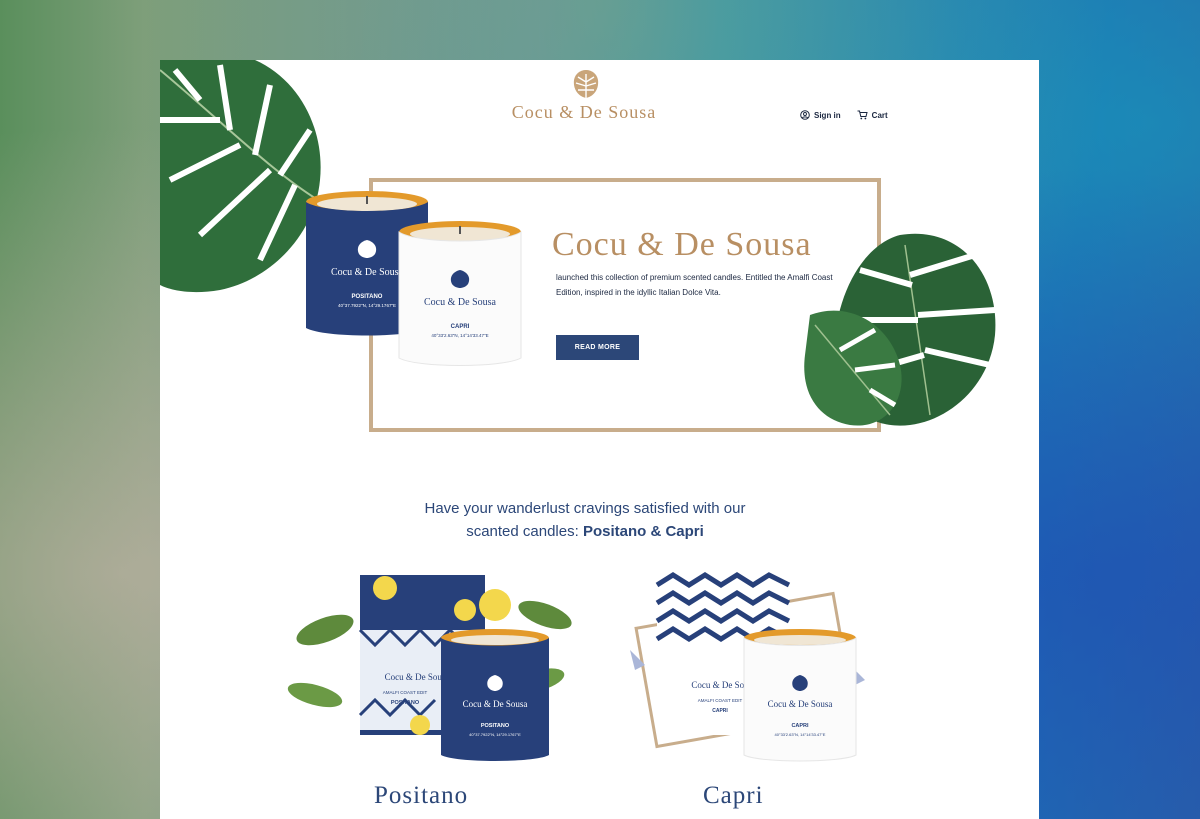  I want to click on signin-label: Sign in, so click(827, 115).